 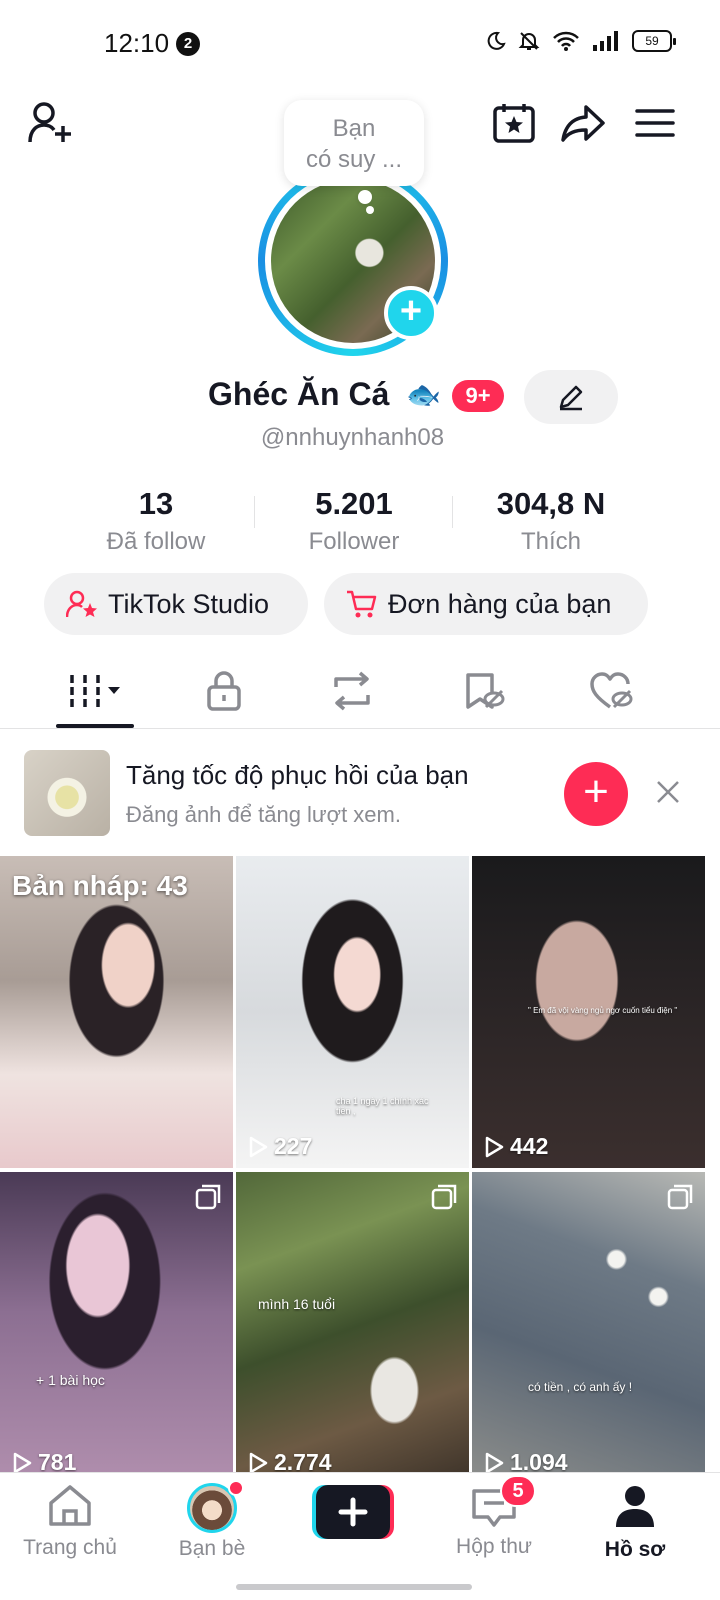 I want to click on orders-label: Đơn hàng của bạn, so click(x=500, y=603).